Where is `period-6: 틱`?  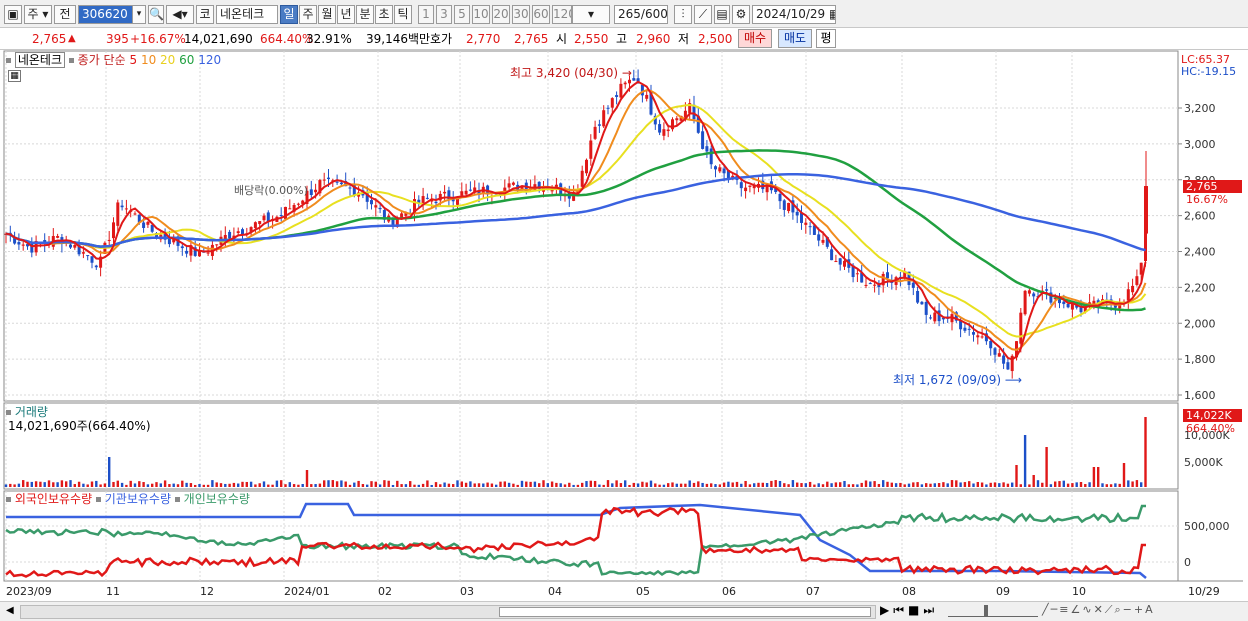
period-6: 틱 is located at coordinates (403, 14).